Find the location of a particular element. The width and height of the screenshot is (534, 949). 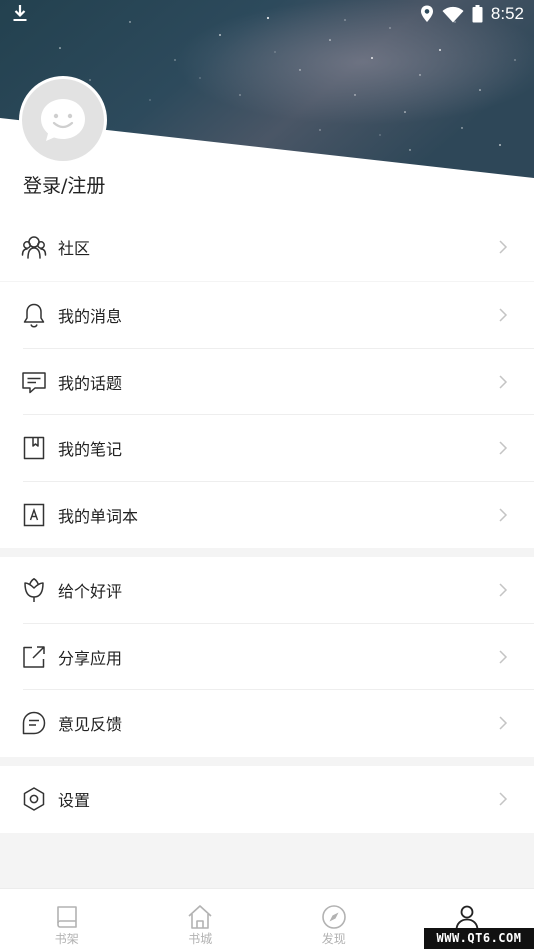

menu-item-rate: 给个好评 is located at coordinates (267, 590).